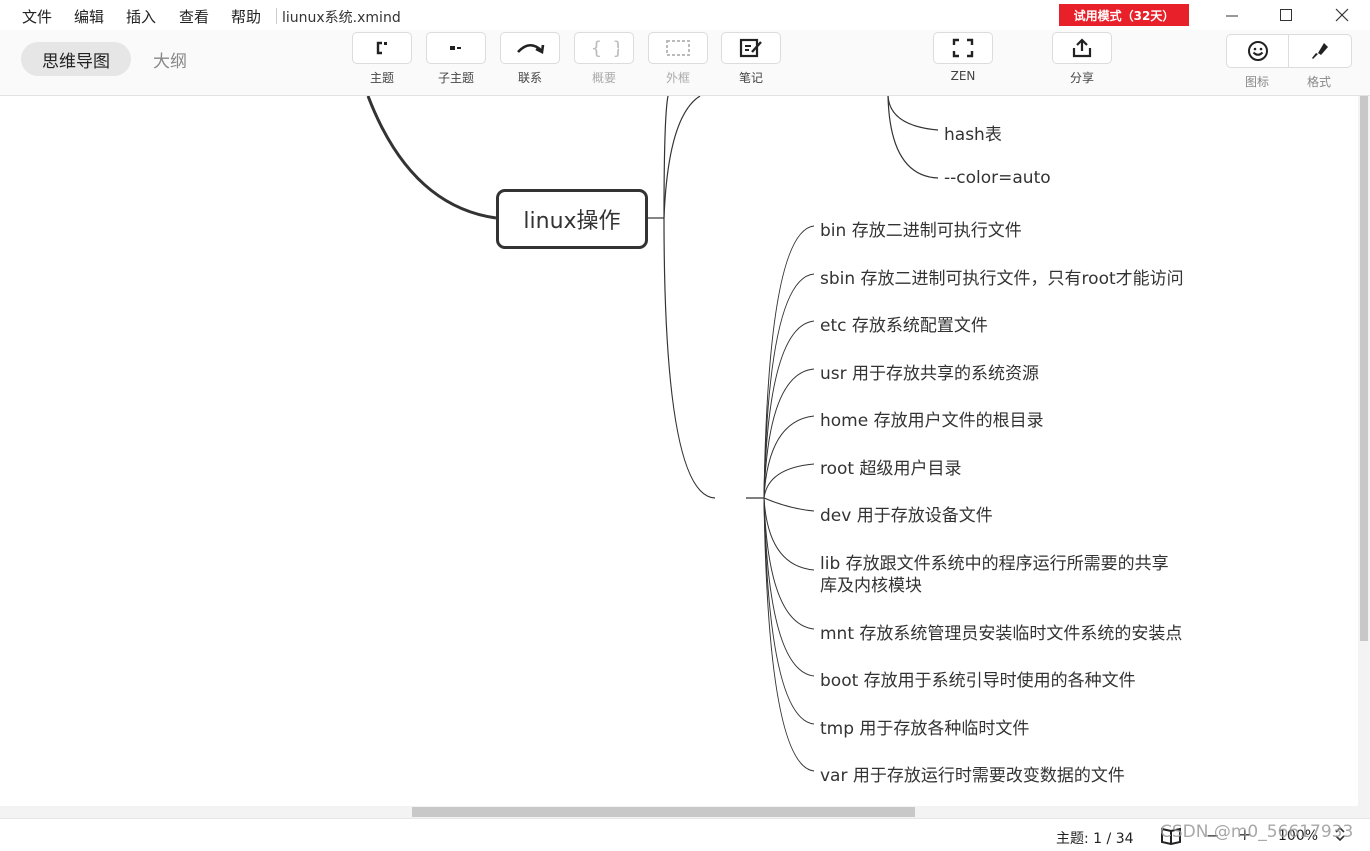 The height and width of the screenshot is (851, 1370). What do you see at coordinates (1082, 48) in the screenshot?
I see `share-icon` at bounding box center [1082, 48].